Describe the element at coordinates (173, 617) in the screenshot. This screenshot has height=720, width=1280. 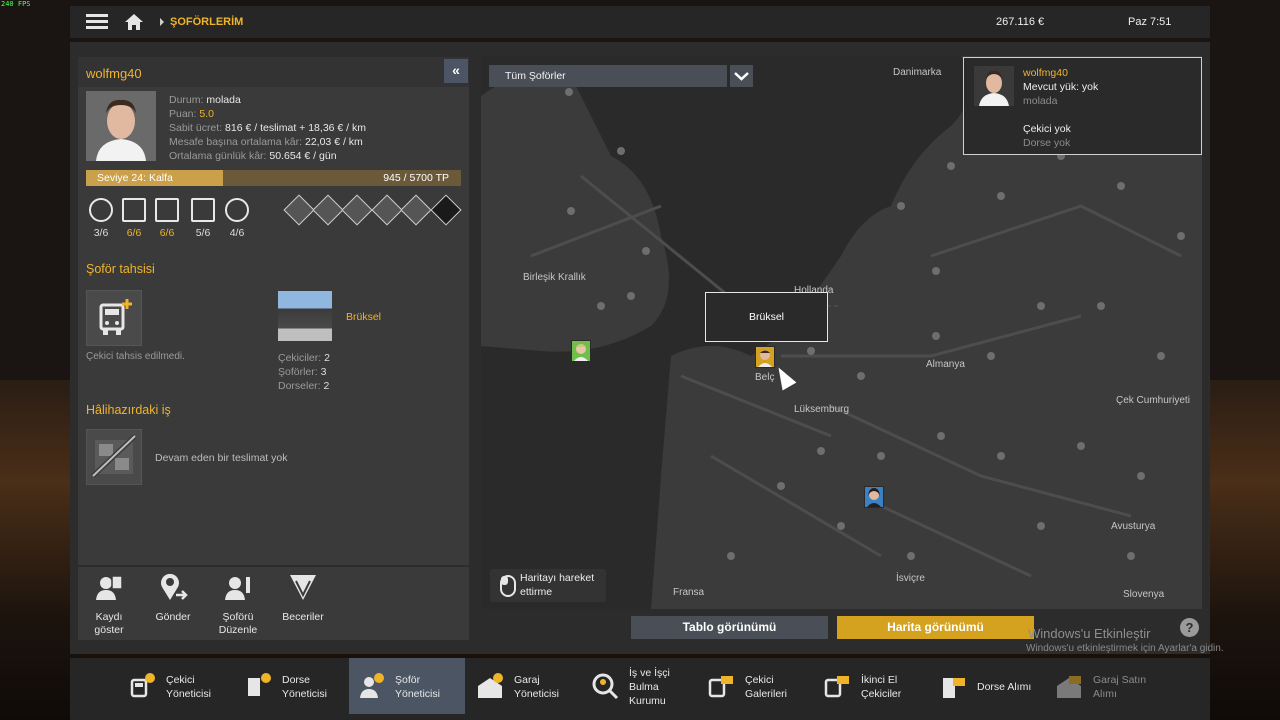
I see `action-label: Gönder` at that location.